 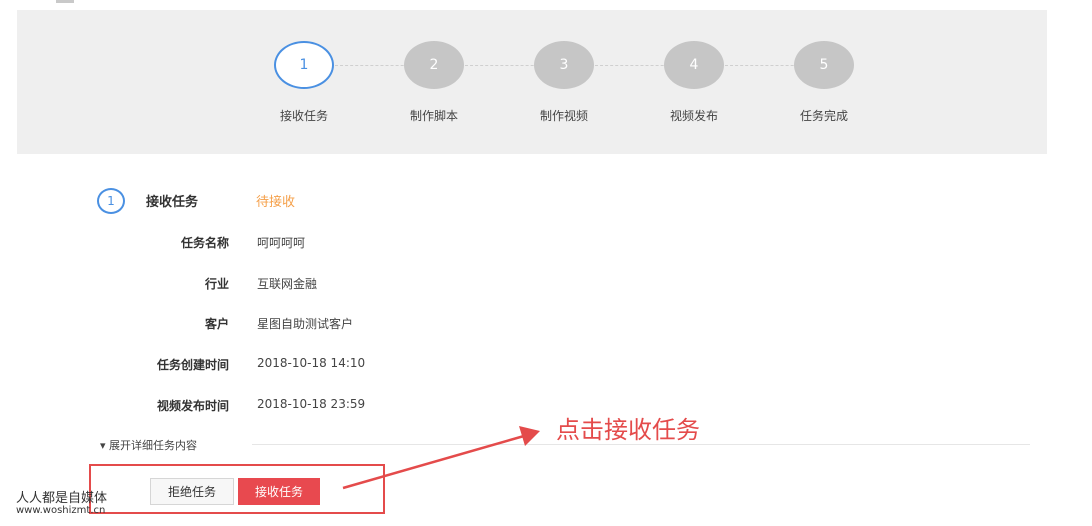 I want to click on annotation-callout: 点击接收任务, so click(x=628, y=430).